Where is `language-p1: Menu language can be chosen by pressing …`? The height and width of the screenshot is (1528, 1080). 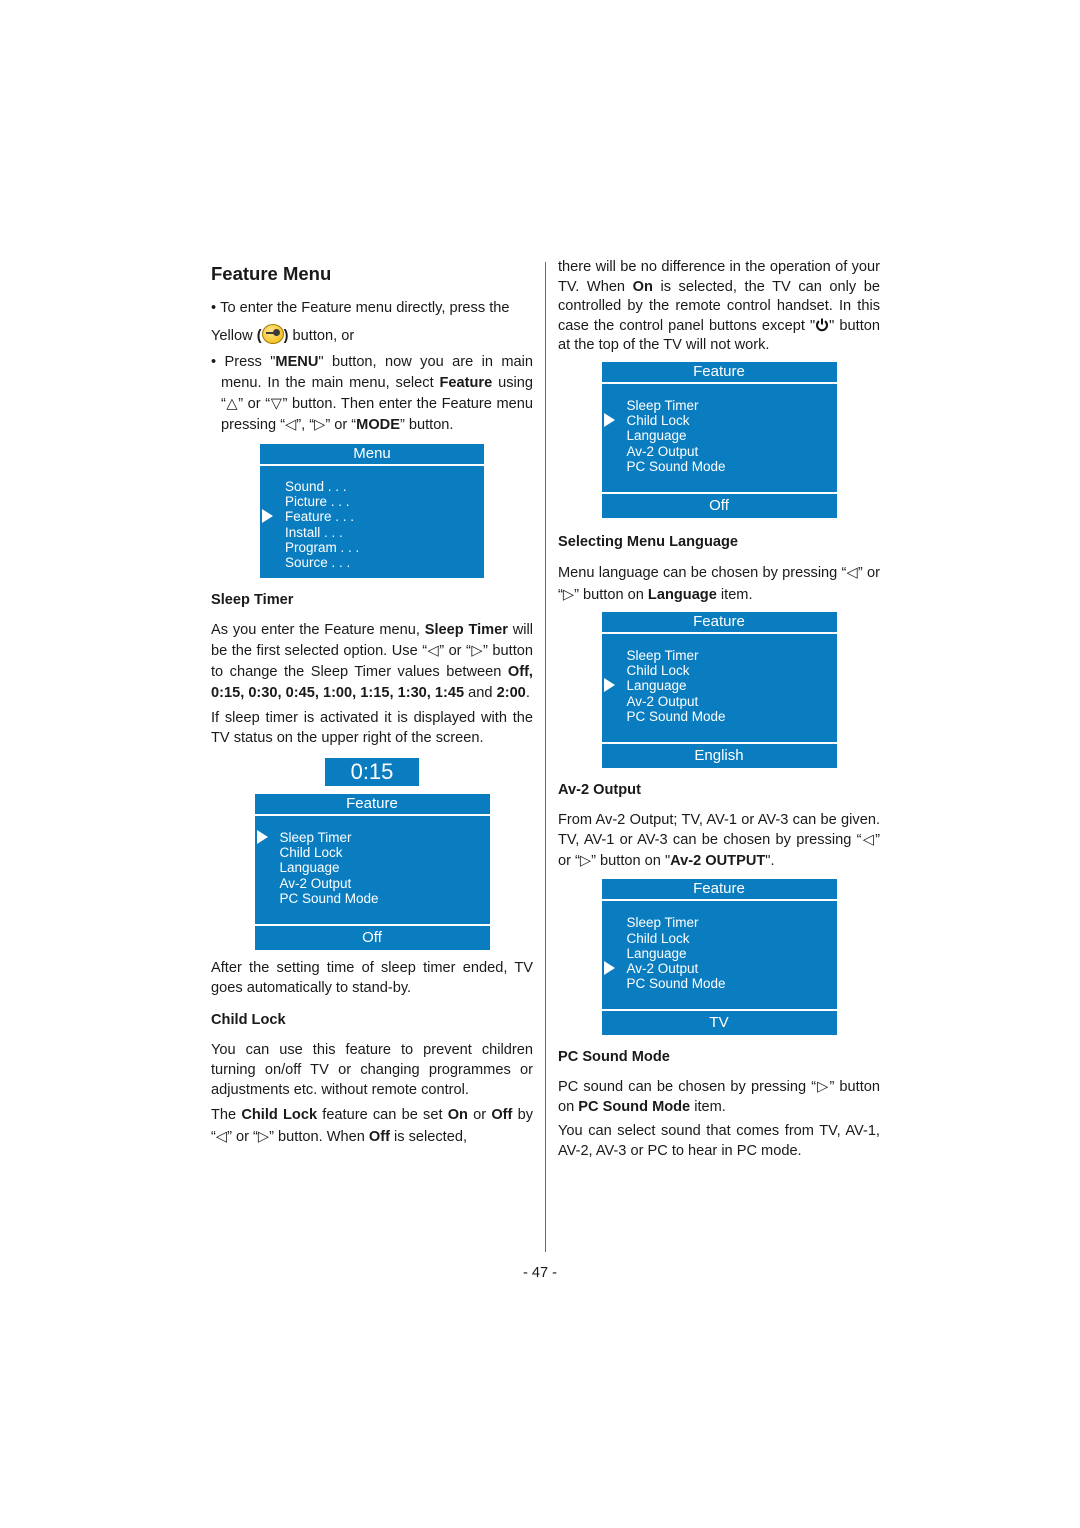
language-p1: Menu language can be chosen by pressing … is located at coordinates (719, 584).